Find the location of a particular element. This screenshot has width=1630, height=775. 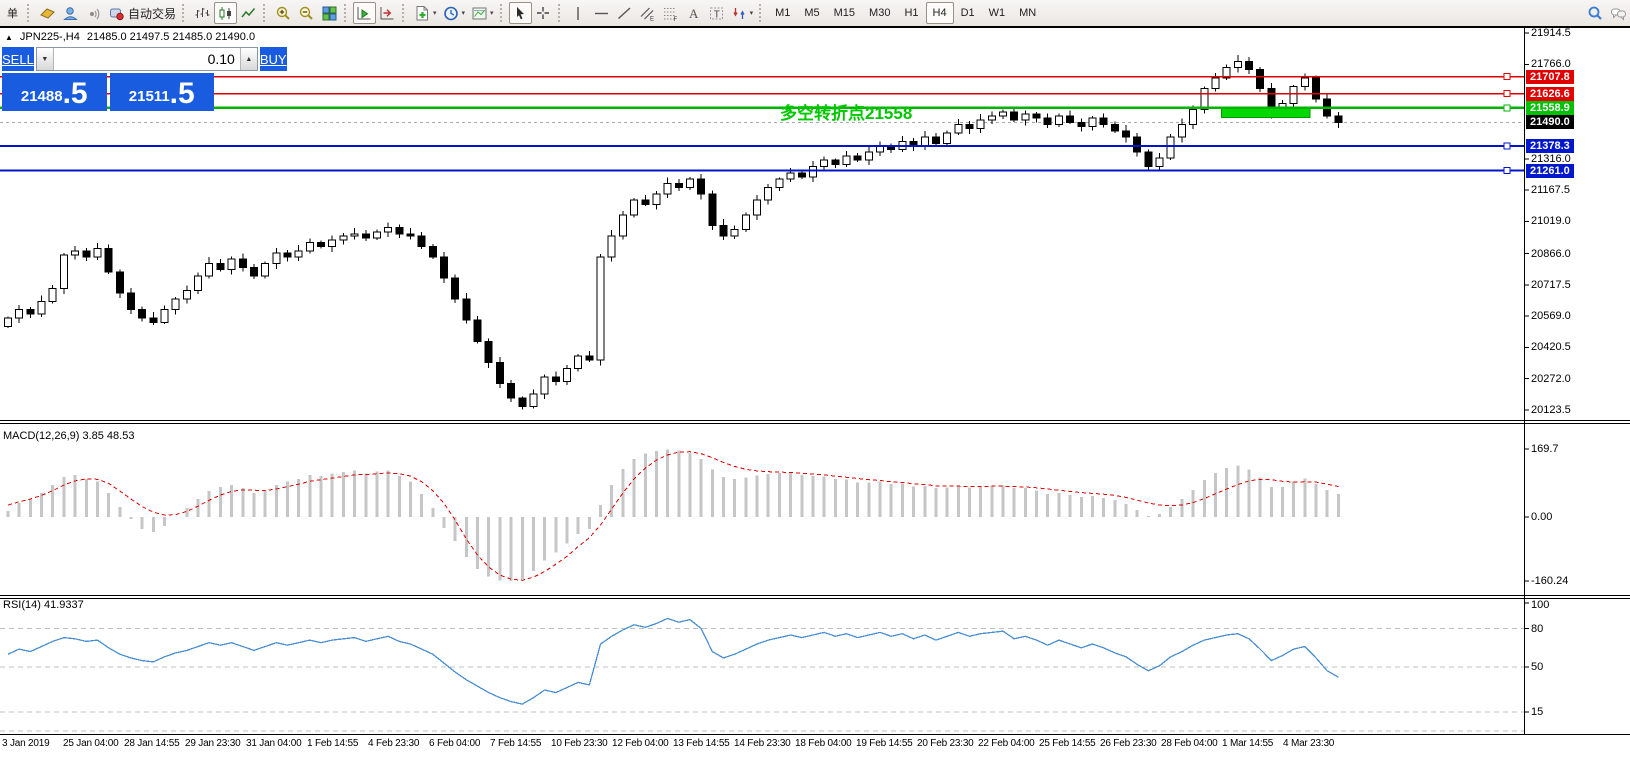

time-axis-label: 18 Feb 04:00 is located at coordinates (823, 743).